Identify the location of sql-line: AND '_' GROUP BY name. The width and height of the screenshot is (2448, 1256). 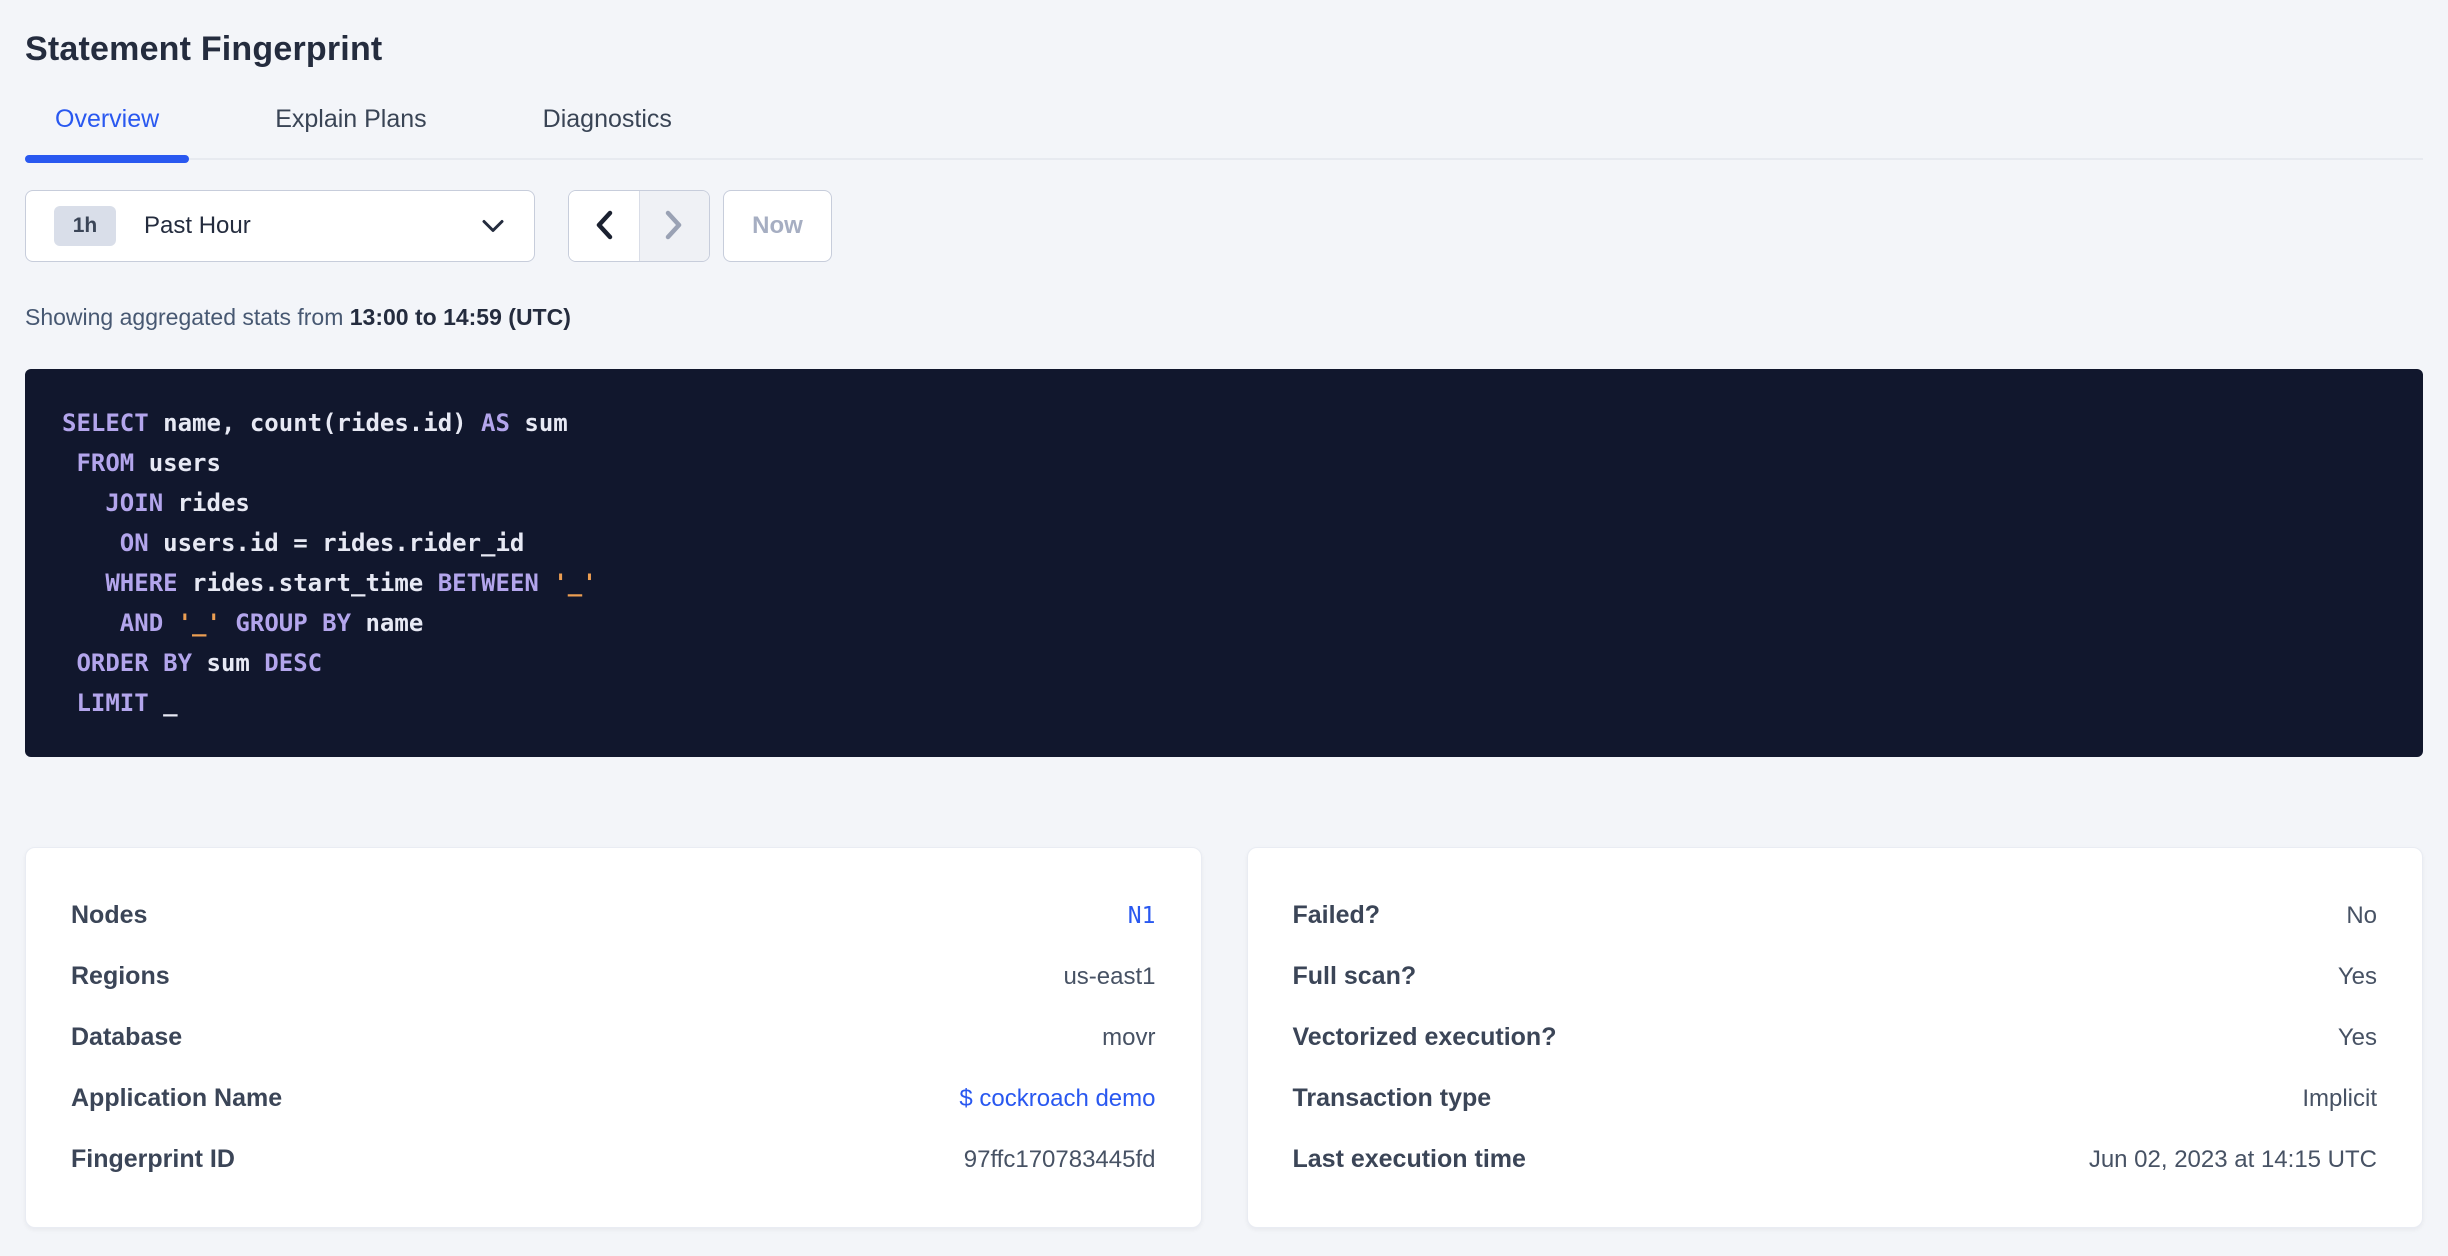
(271, 623).